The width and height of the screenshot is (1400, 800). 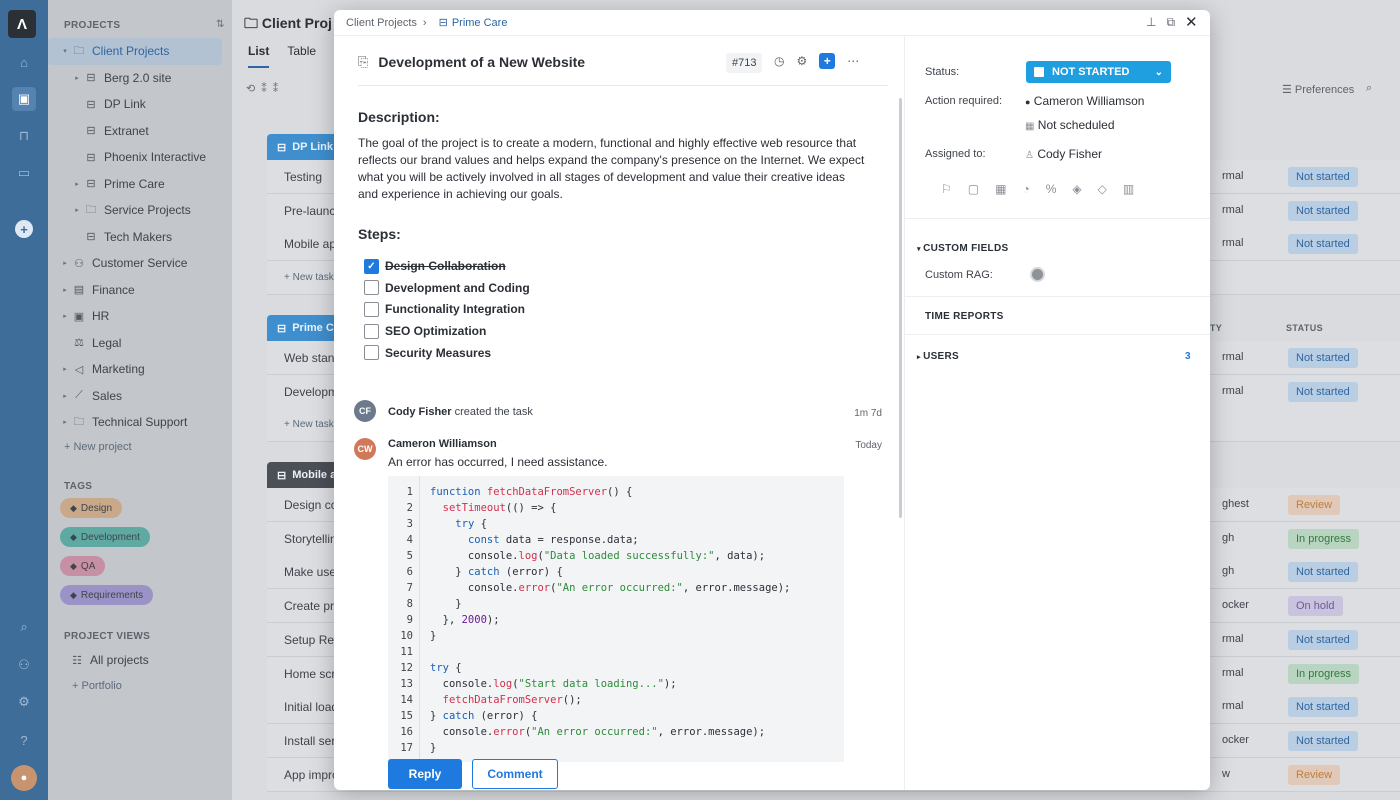 I want to click on open-window-icon: ⧉, so click(x=1170, y=23).